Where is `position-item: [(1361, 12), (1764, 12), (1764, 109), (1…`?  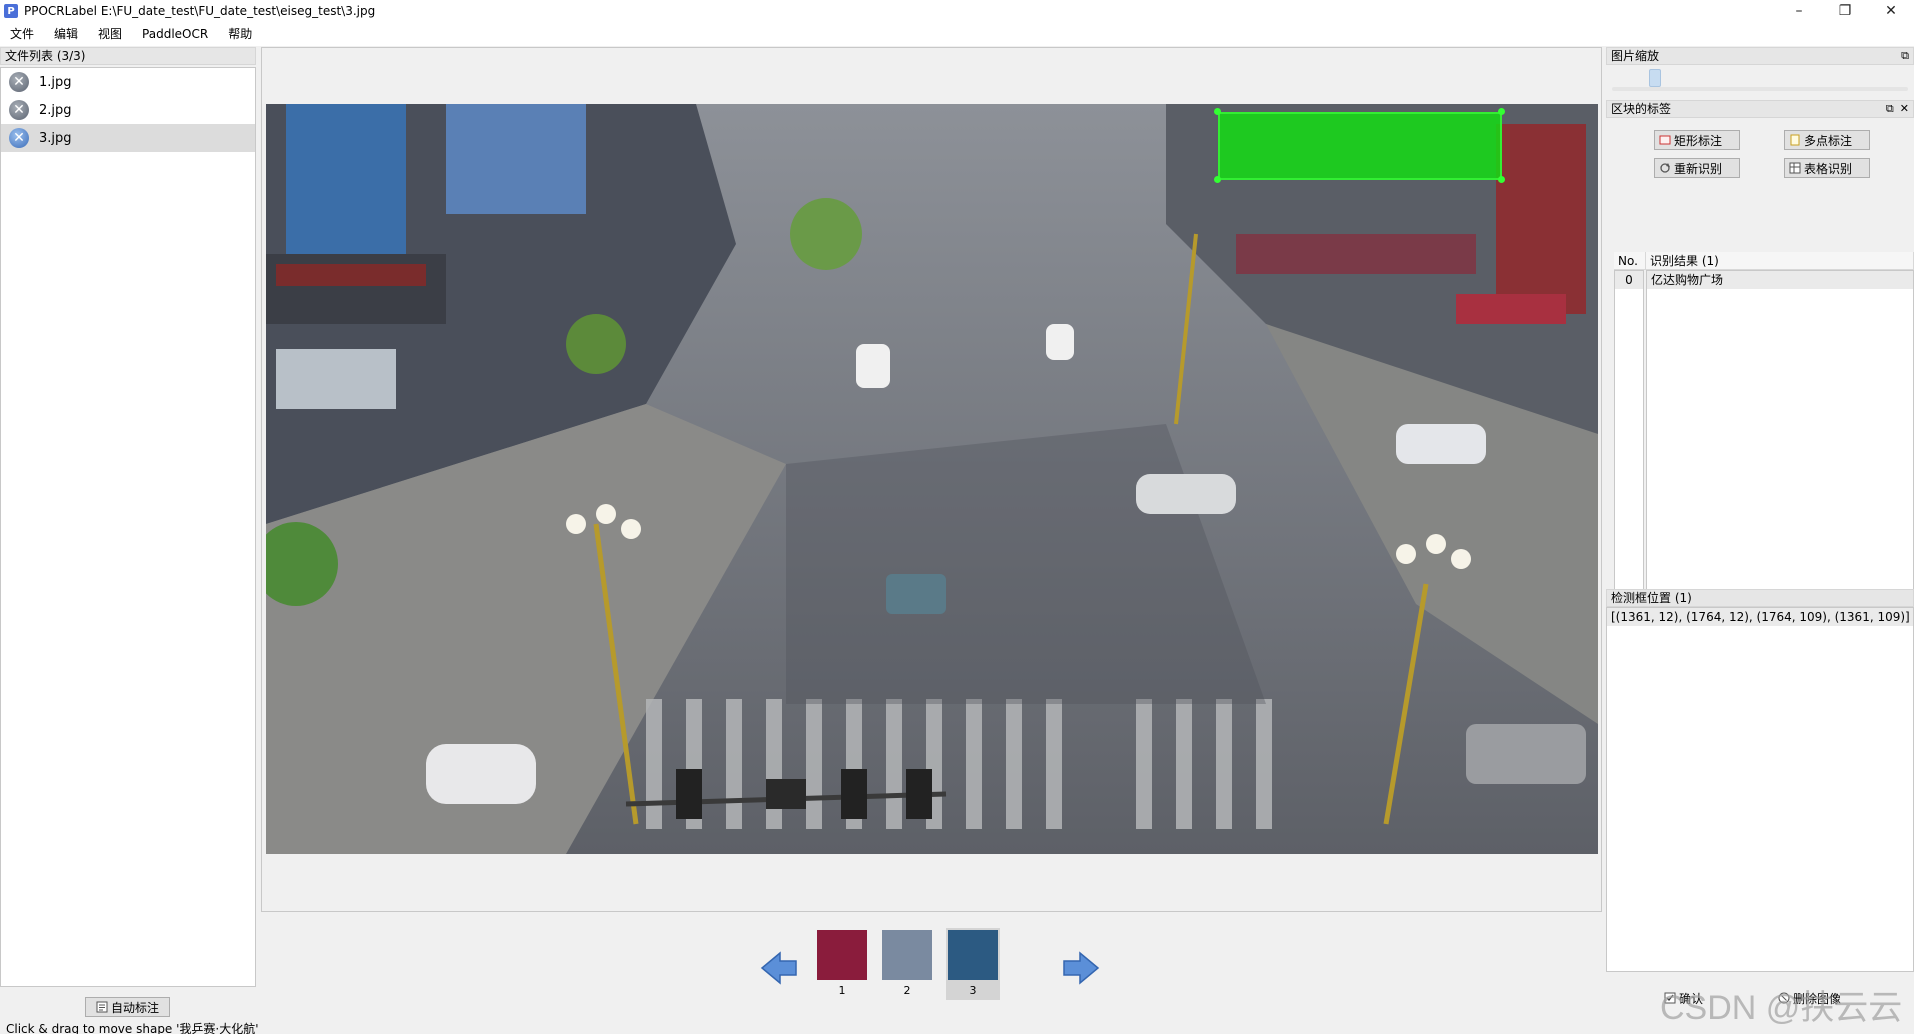
position-item: [(1361, 12), (1764, 12), (1764, 109), (1… is located at coordinates (1760, 617).